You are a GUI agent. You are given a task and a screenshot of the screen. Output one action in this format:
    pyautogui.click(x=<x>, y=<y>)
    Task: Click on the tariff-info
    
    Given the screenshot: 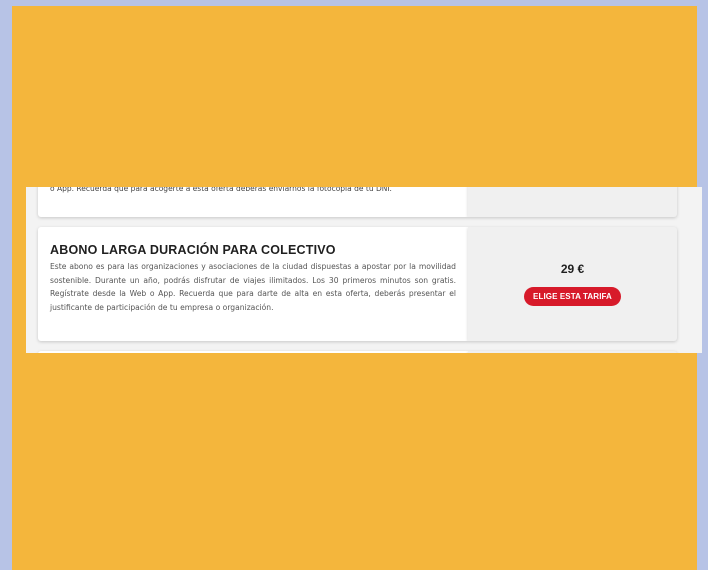 What is the action you would take?
    pyautogui.click(x=253, y=352)
    